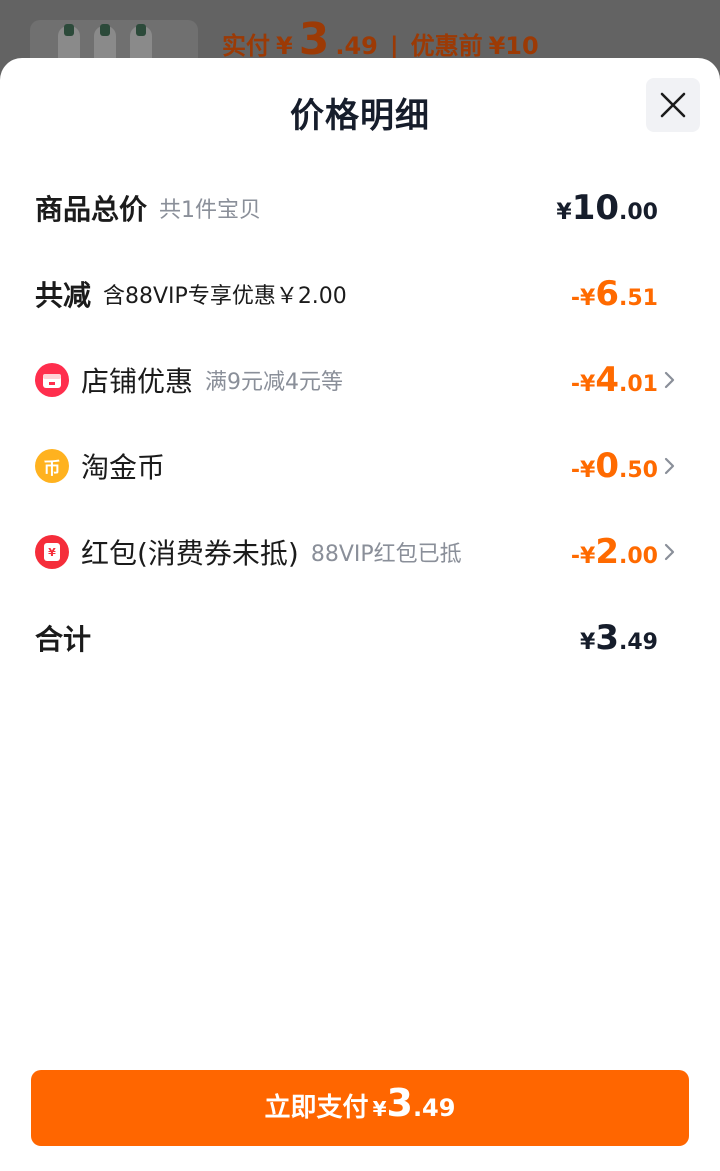 The image size is (720, 1171). I want to click on row-amount: -¥ 6 .51, so click(614, 294).